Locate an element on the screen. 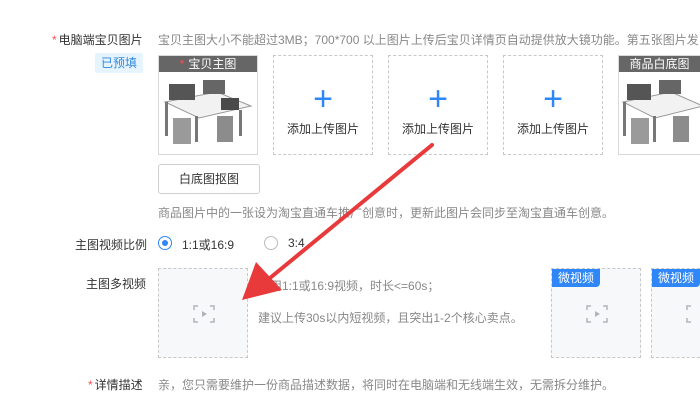  video-hint-2: 建议上传30s以内短视频，且突出1-2个核心卖点。 is located at coordinates (390, 318).